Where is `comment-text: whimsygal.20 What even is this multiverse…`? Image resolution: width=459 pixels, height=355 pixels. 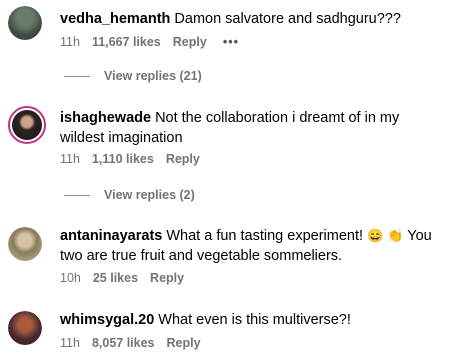 comment-text: whimsygal.20 What even is this multiverse… is located at coordinates (252, 320).